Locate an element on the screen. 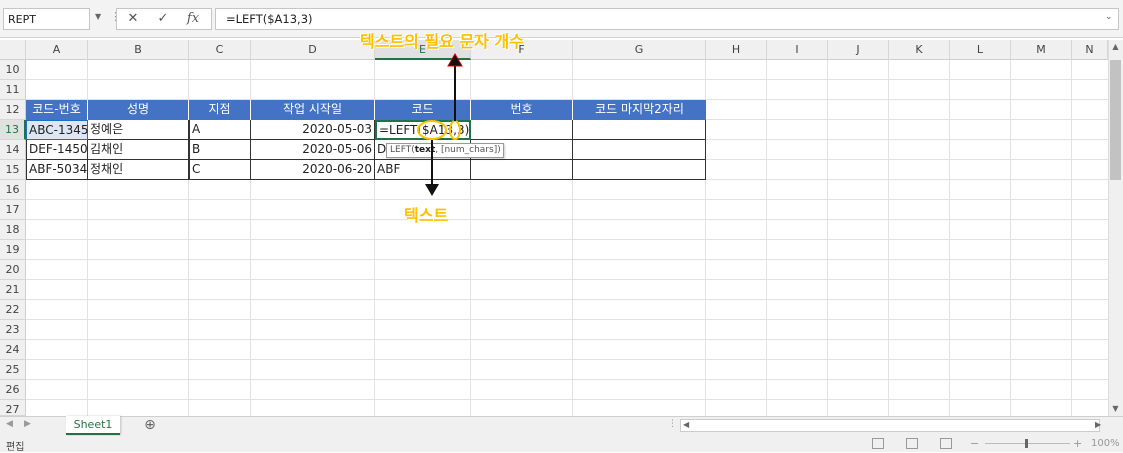  zoom-in-icon: + is located at coordinates (1078, 443).